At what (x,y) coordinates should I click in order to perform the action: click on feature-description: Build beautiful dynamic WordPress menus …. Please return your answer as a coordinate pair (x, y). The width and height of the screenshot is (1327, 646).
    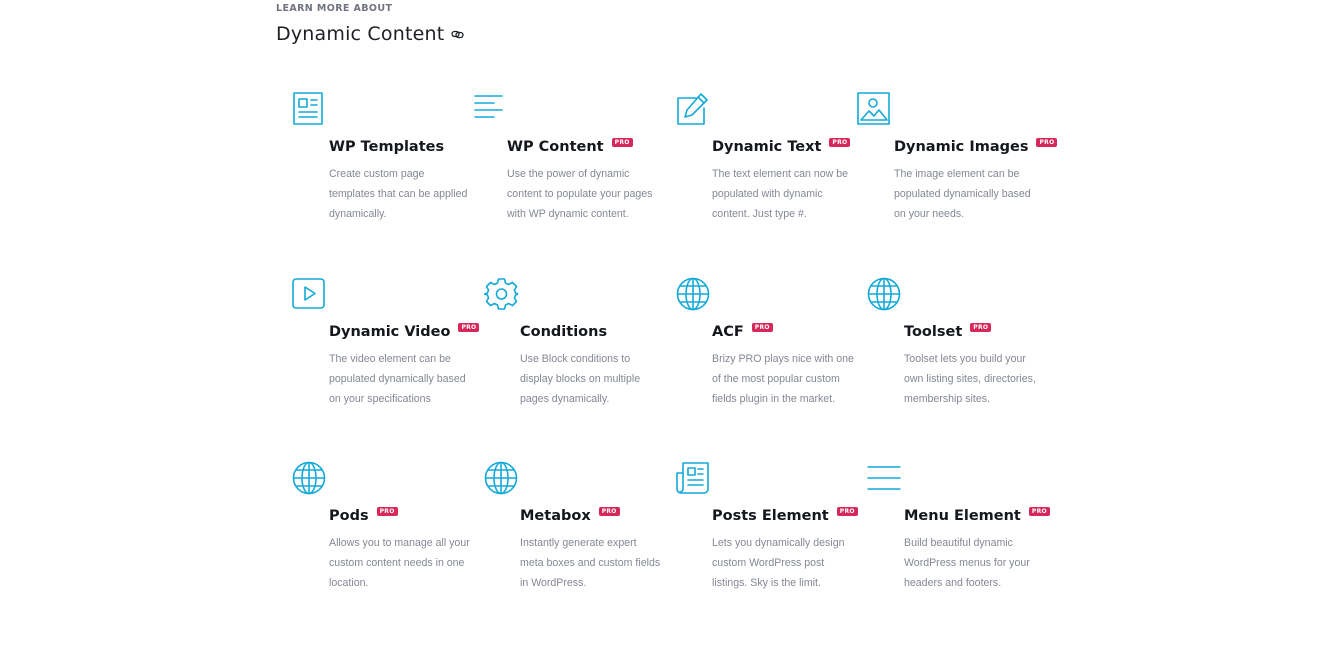
    Looking at the image, I should click on (967, 563).